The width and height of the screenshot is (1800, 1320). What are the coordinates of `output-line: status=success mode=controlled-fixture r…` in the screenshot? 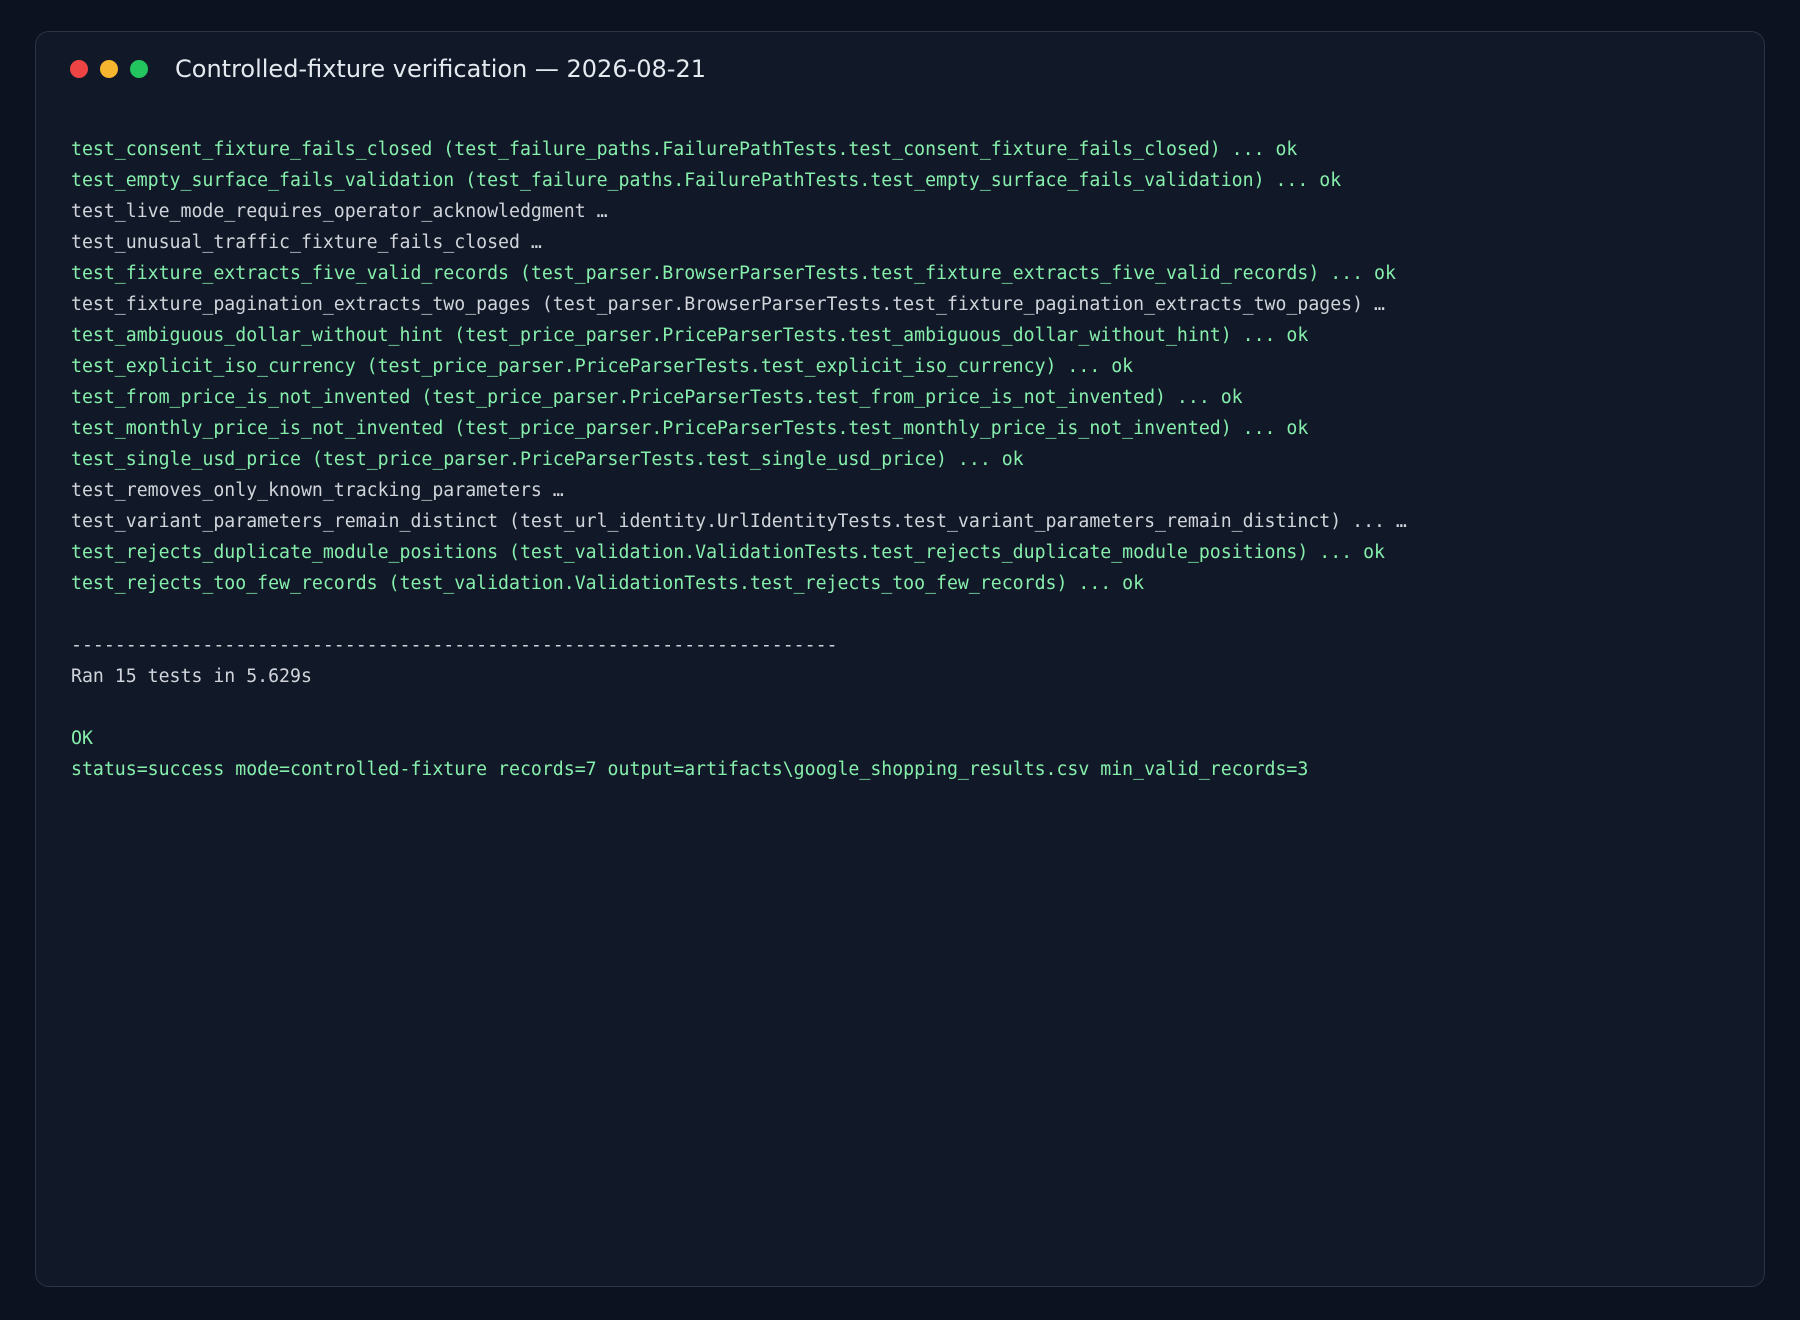 It's located at (690, 769).